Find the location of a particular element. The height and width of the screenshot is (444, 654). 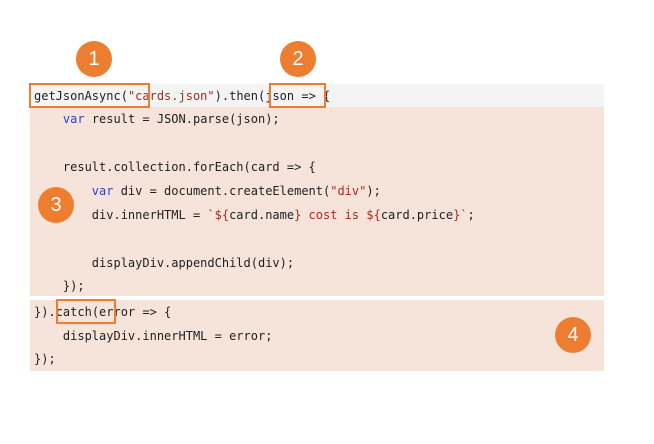

statement-end: ; is located at coordinates (471, 215).